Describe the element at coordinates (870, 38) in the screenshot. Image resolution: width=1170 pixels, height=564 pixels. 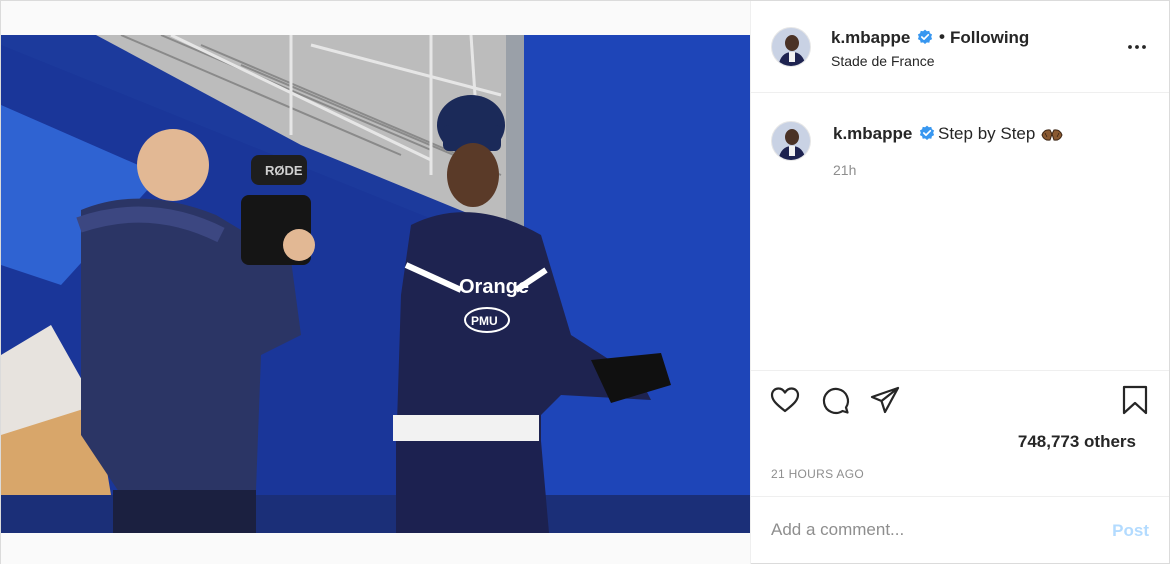
I see `username-link: k.mbappe` at that location.